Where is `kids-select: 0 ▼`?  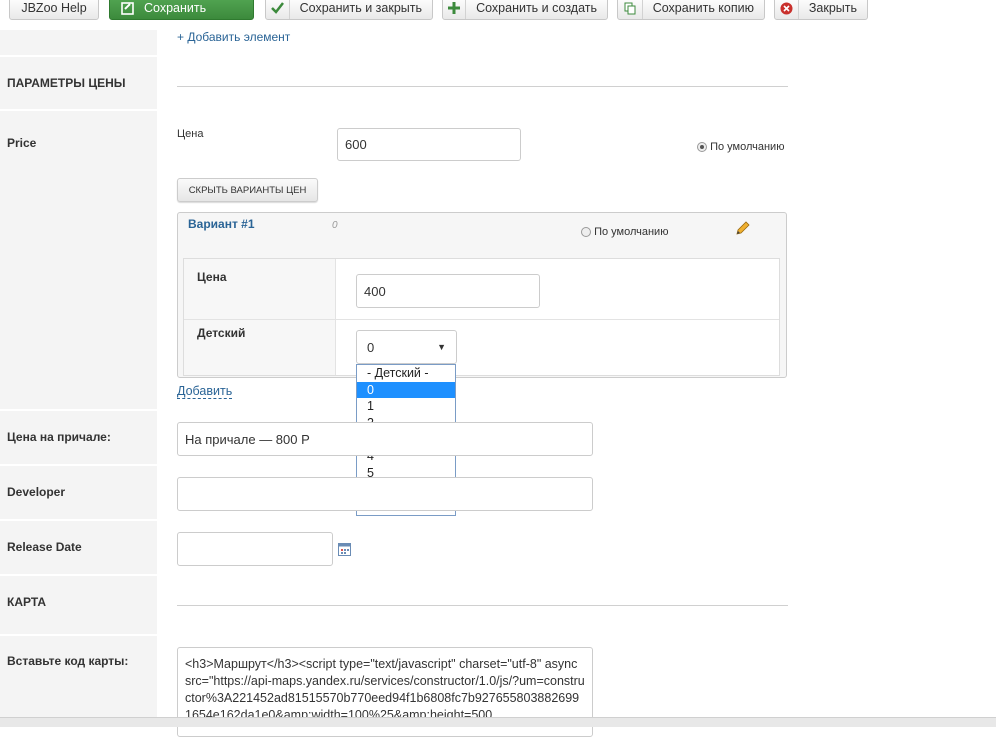
kids-select: 0 ▼ is located at coordinates (406, 347).